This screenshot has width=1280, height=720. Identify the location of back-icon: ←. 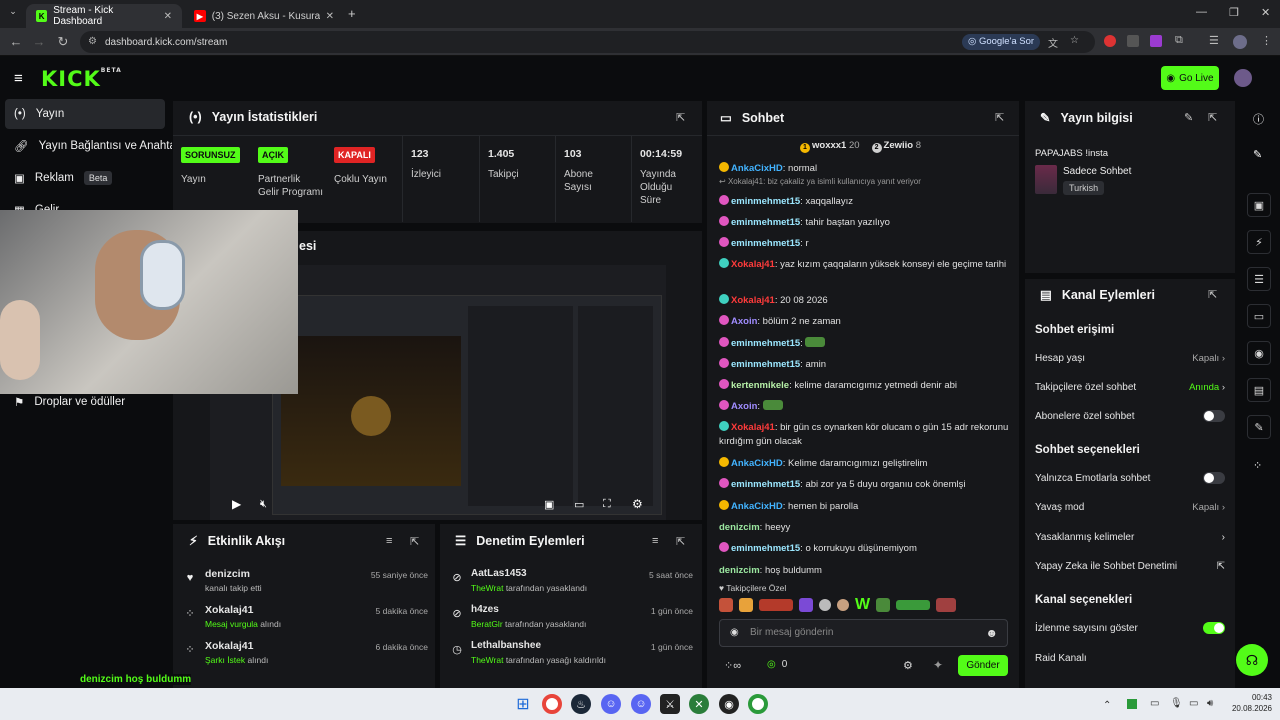
(16, 42).